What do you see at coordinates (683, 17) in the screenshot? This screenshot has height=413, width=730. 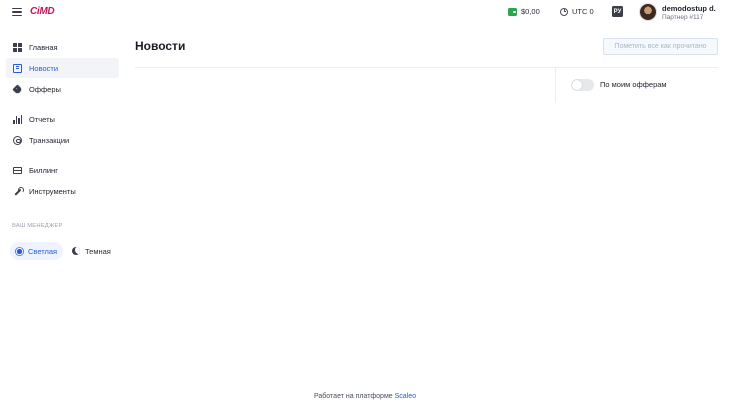 I see `partner-id: Партнер #117` at bounding box center [683, 17].